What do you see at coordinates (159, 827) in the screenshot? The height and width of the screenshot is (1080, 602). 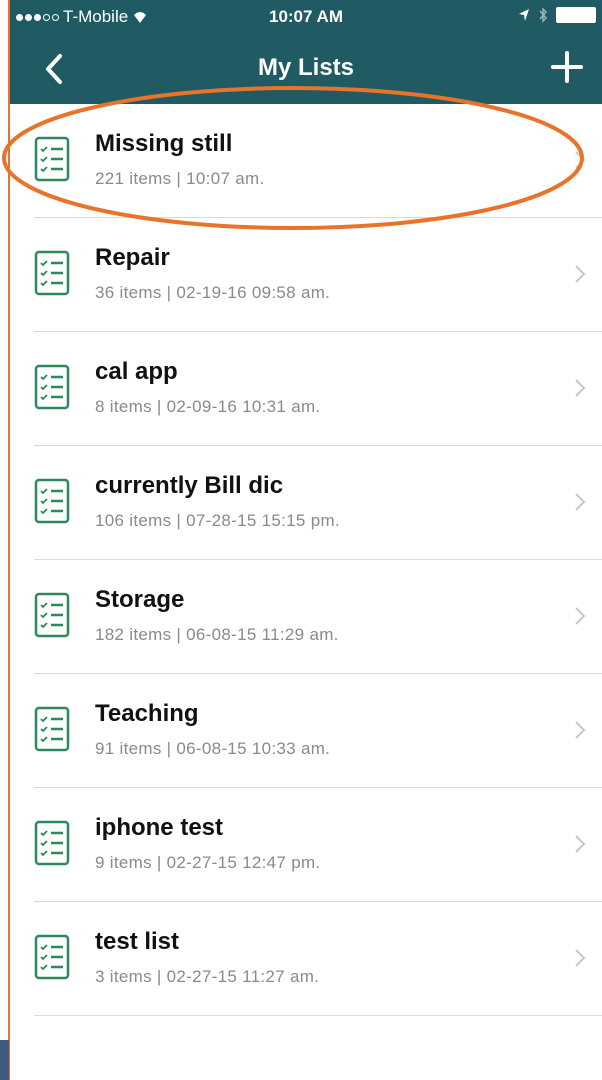 I see `list-name: iphone test` at bounding box center [159, 827].